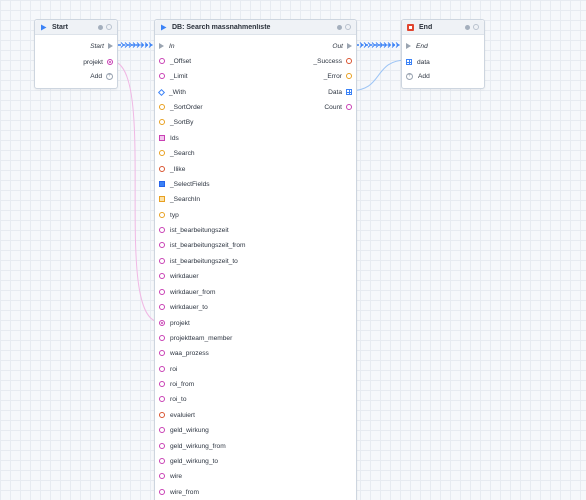 This screenshot has height=500, width=586. I want to click on db-input-projektteam-member: projektteam_member, so click(195, 338).